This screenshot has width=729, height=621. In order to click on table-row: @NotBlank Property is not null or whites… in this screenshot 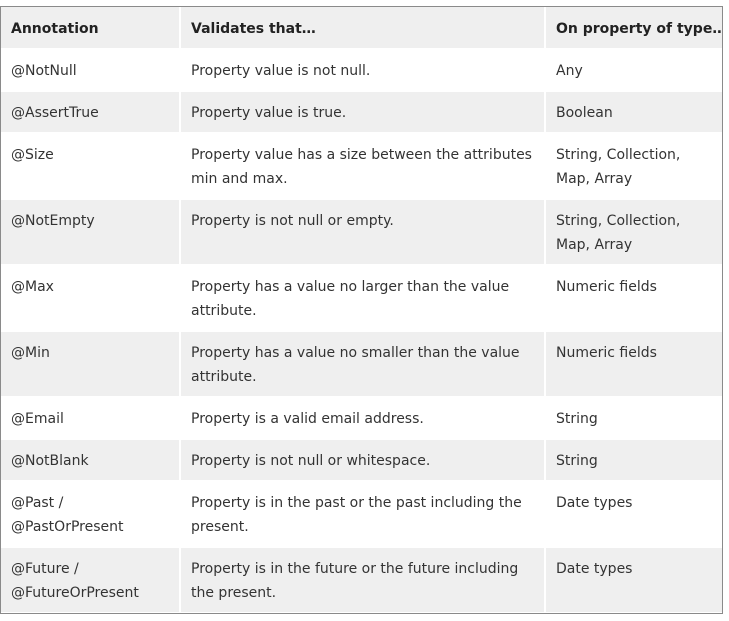, I will do `click(361, 461)`.